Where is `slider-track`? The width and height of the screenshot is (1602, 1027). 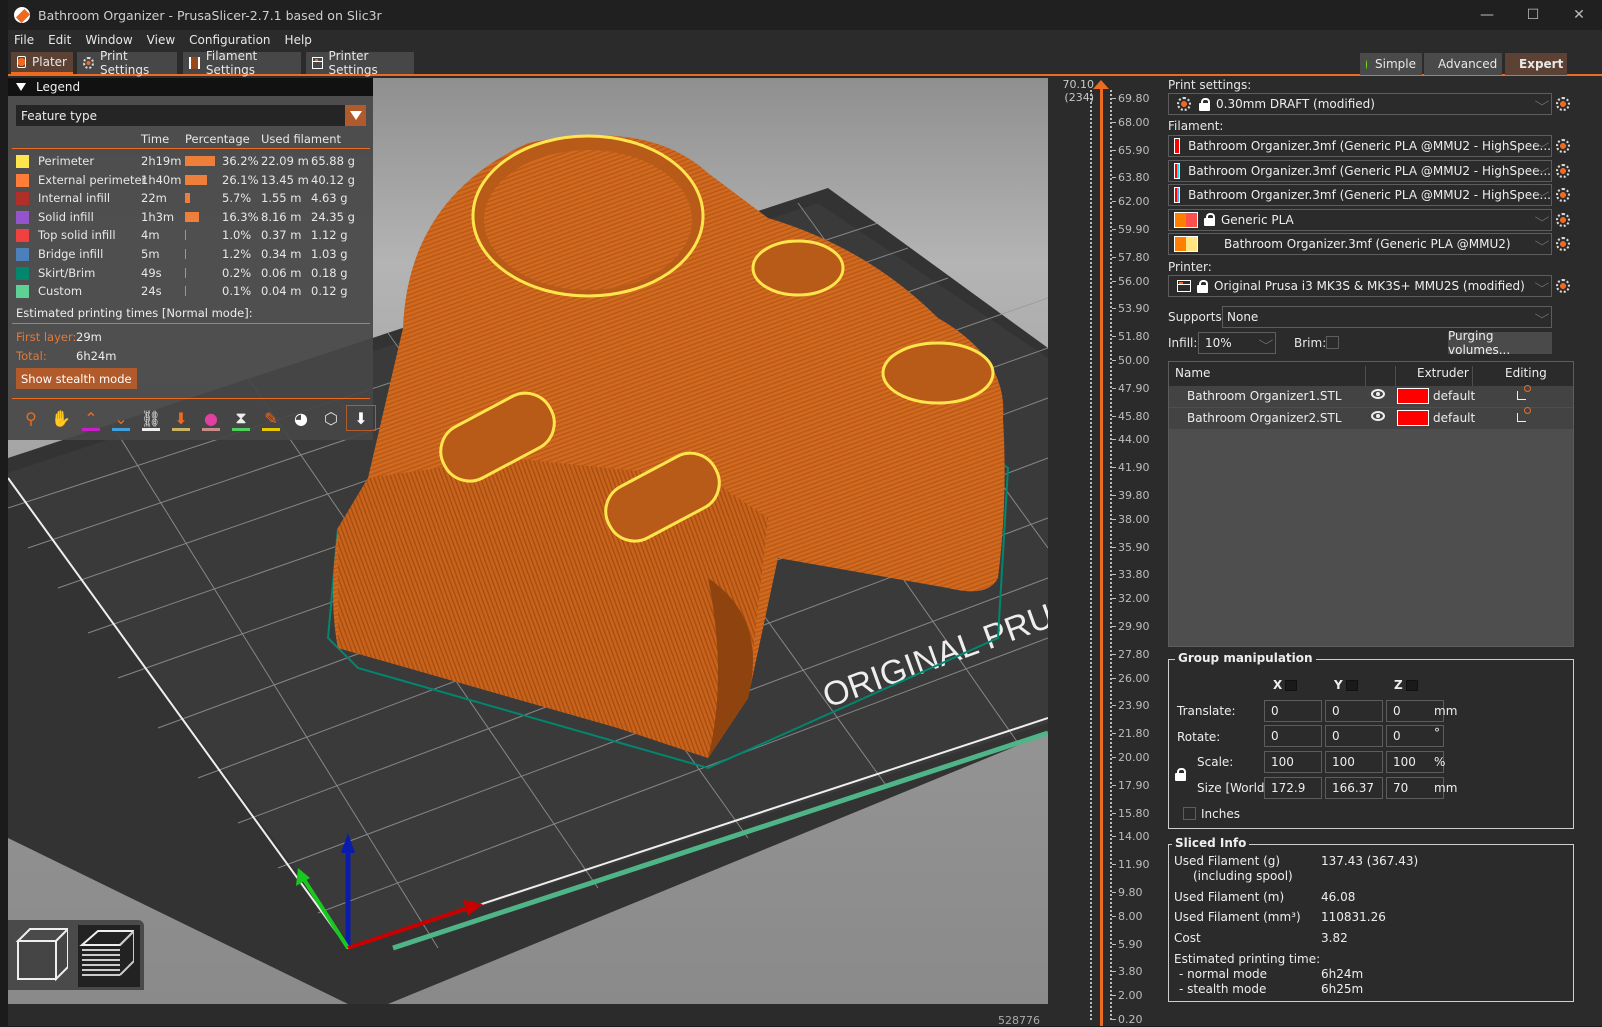 slider-track is located at coordinates (1101, 556).